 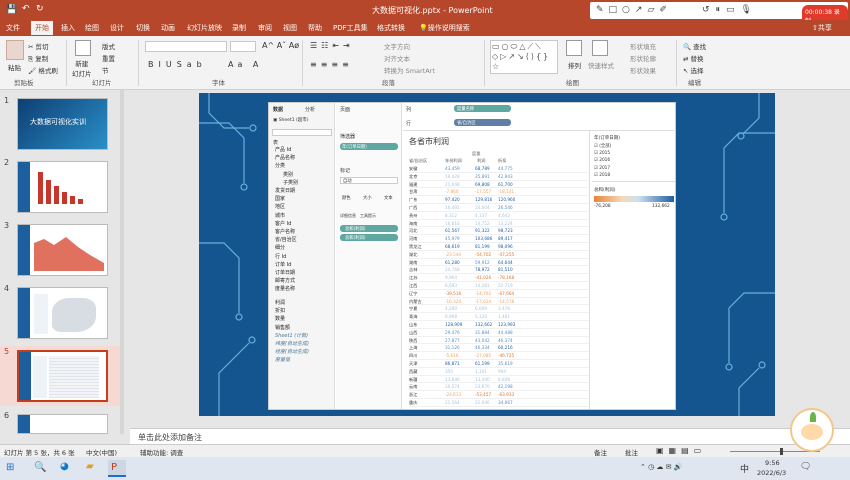 What do you see at coordinates (26, 9) in the screenshot?
I see `undo-icon: ↶` at bounding box center [26, 9].